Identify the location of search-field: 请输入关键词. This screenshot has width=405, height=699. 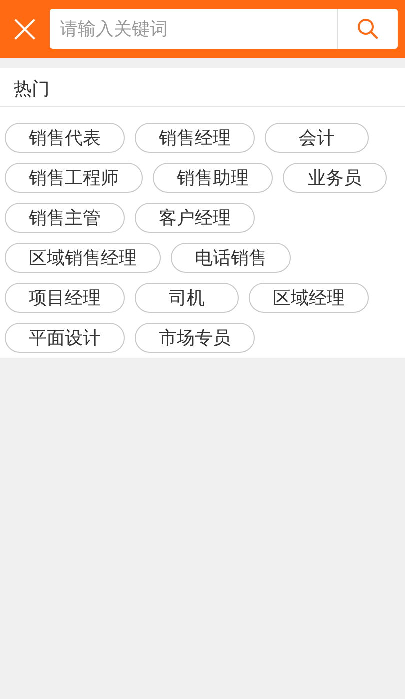
(193, 29).